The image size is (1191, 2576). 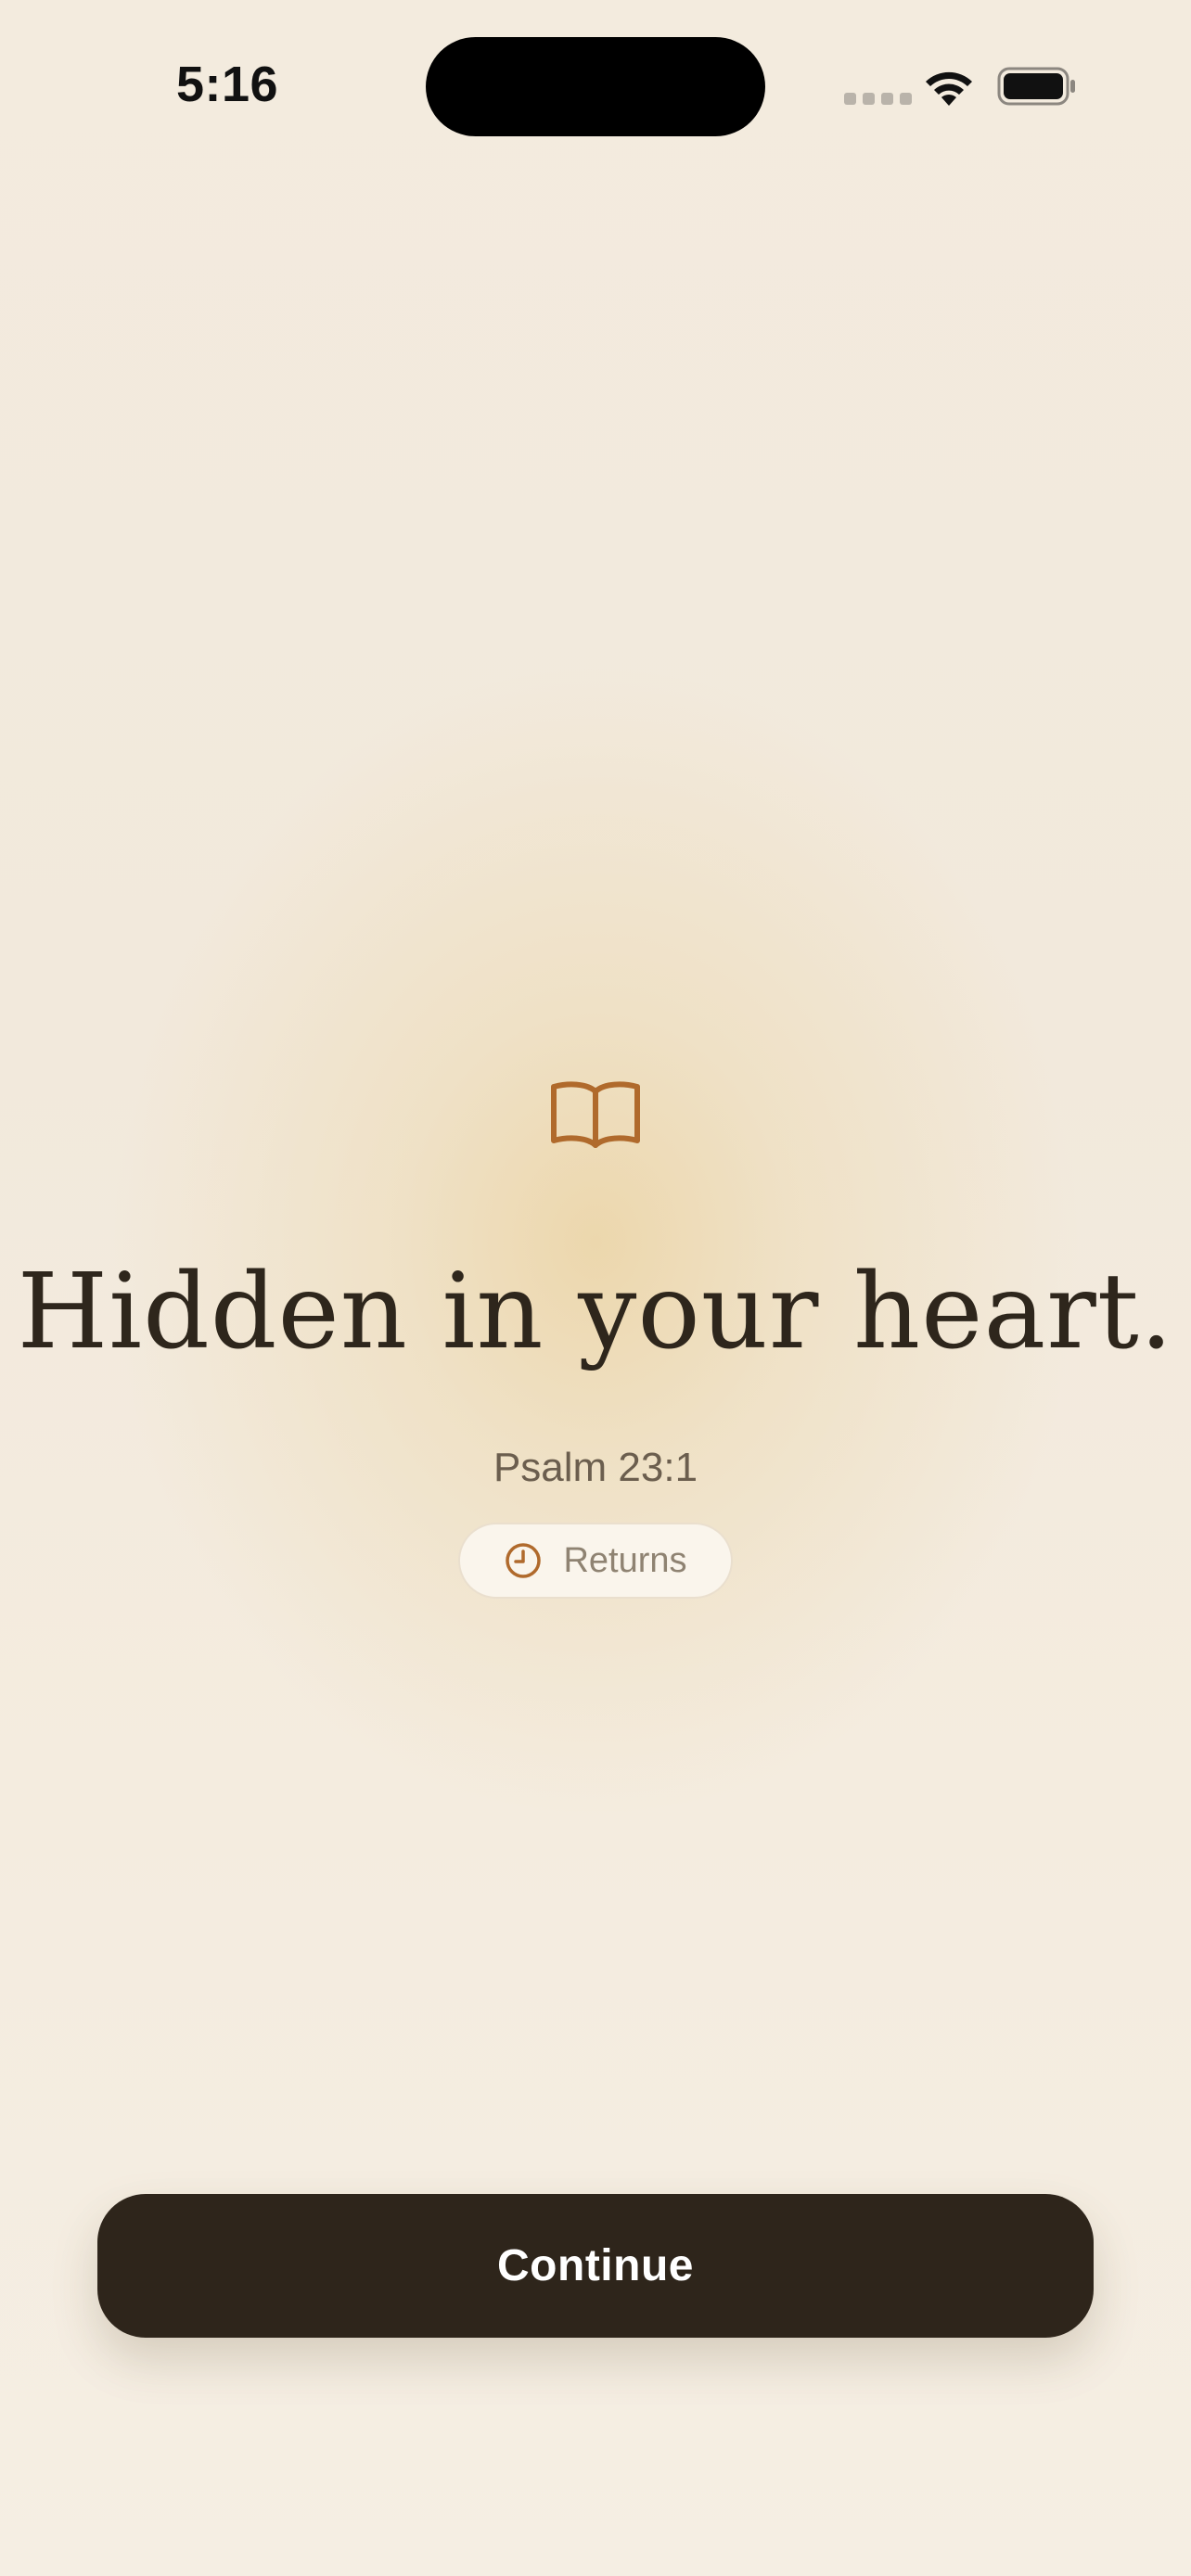 I want to click on page-title: Hidden in your heart., so click(x=595, y=1312).